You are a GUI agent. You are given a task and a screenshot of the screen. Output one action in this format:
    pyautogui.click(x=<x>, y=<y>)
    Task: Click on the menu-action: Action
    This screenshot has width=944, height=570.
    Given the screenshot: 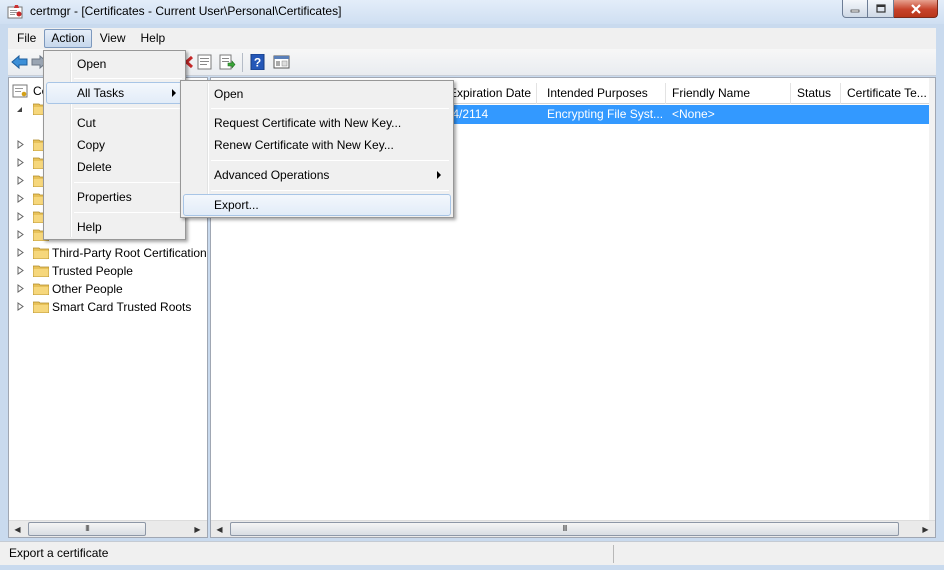 What is the action you would take?
    pyautogui.click(x=68, y=38)
    